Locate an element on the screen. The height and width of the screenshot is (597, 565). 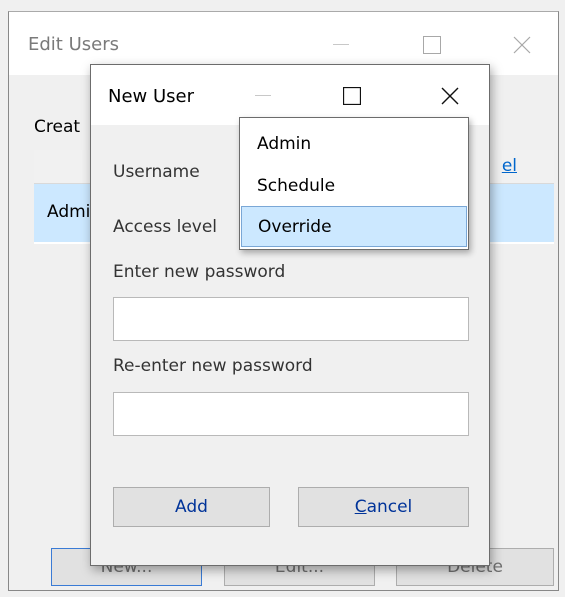
create-label: Creat is located at coordinates (57, 127).